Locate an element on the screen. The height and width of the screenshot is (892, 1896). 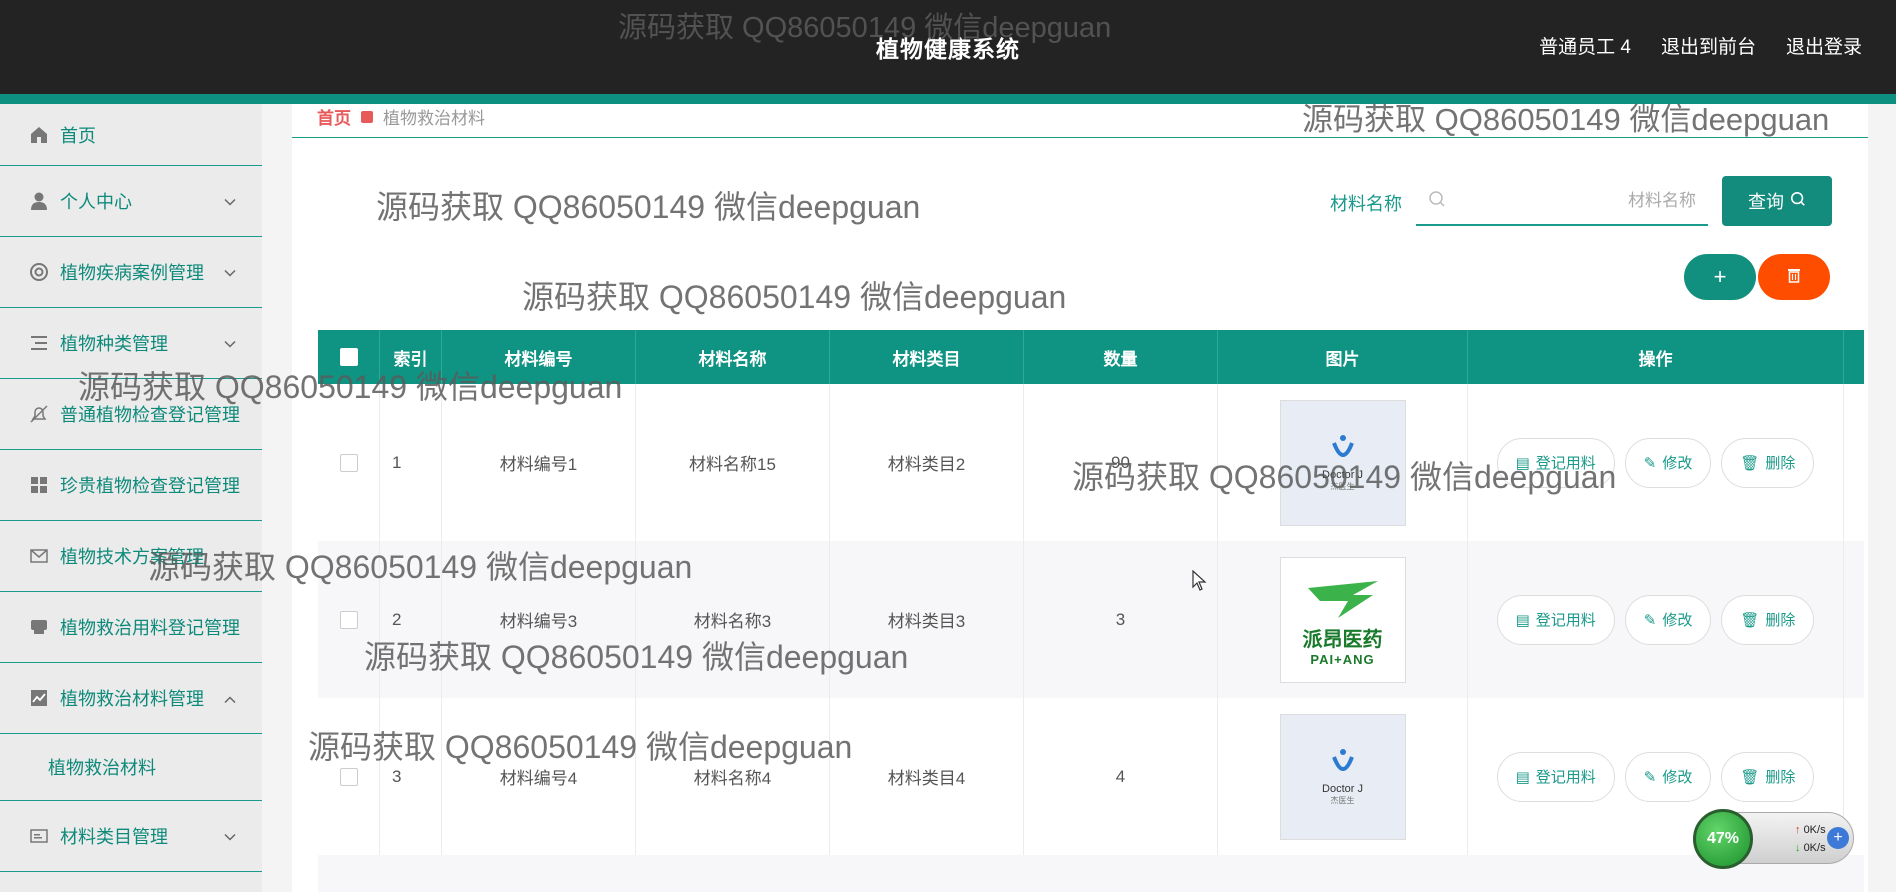
sidebar-subitem-materials: 植物救治材料 is located at coordinates (131, 767).